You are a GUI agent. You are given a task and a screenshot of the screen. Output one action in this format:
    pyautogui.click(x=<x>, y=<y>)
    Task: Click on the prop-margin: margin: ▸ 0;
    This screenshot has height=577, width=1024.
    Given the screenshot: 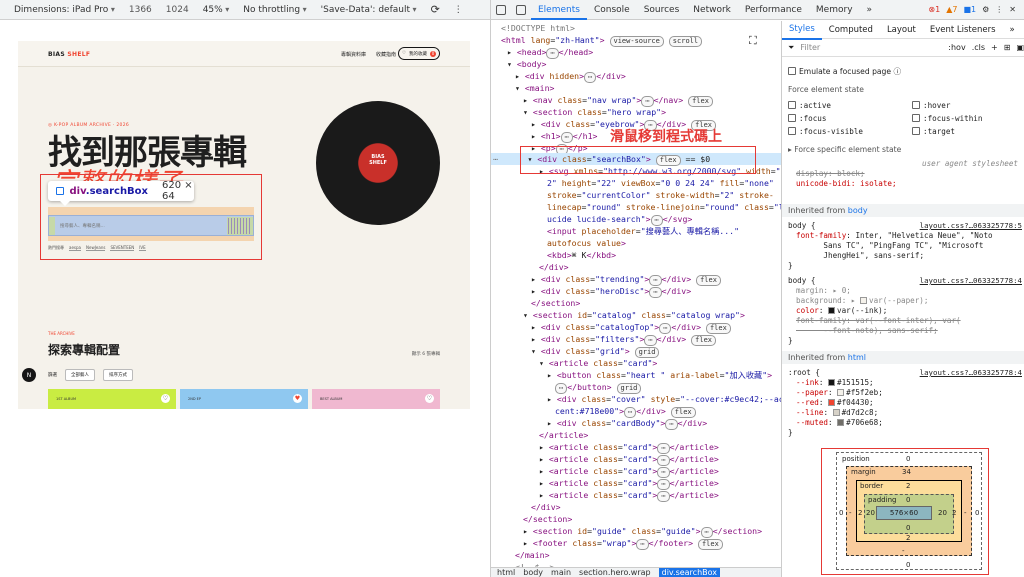 What is the action you would take?
    pyautogui.click(x=823, y=291)
    